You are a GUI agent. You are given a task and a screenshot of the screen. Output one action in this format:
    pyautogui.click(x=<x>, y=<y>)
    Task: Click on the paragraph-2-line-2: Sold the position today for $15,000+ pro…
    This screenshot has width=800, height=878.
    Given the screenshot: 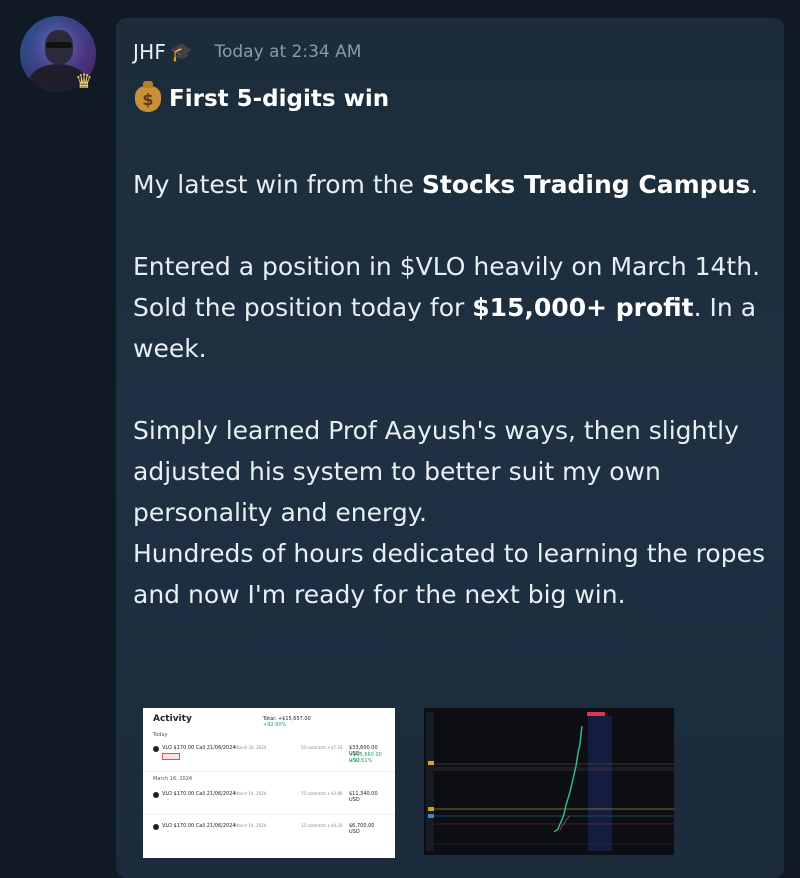 What is the action you would take?
    pyautogui.click(x=445, y=328)
    